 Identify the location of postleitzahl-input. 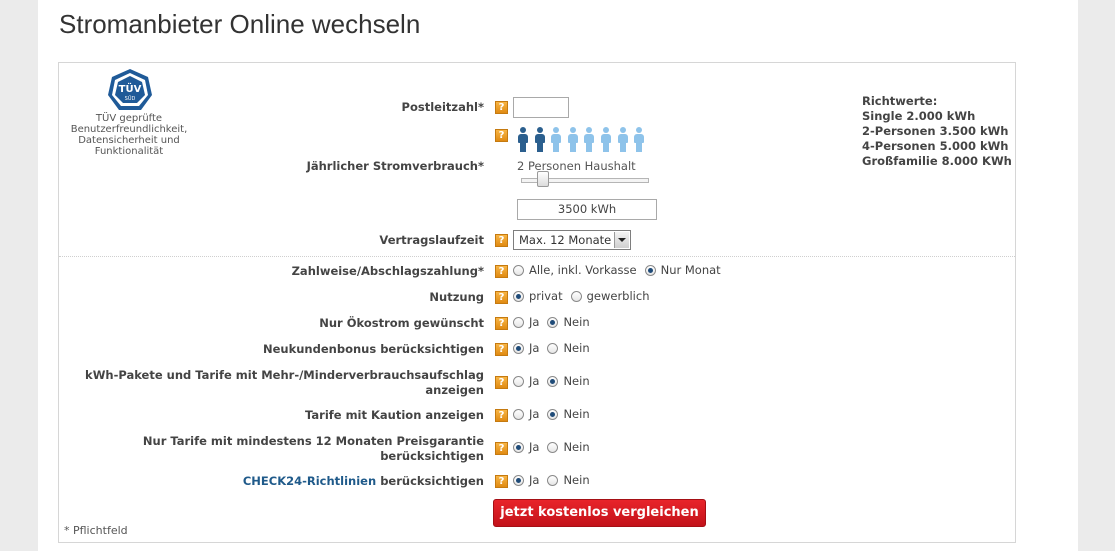
(541, 107).